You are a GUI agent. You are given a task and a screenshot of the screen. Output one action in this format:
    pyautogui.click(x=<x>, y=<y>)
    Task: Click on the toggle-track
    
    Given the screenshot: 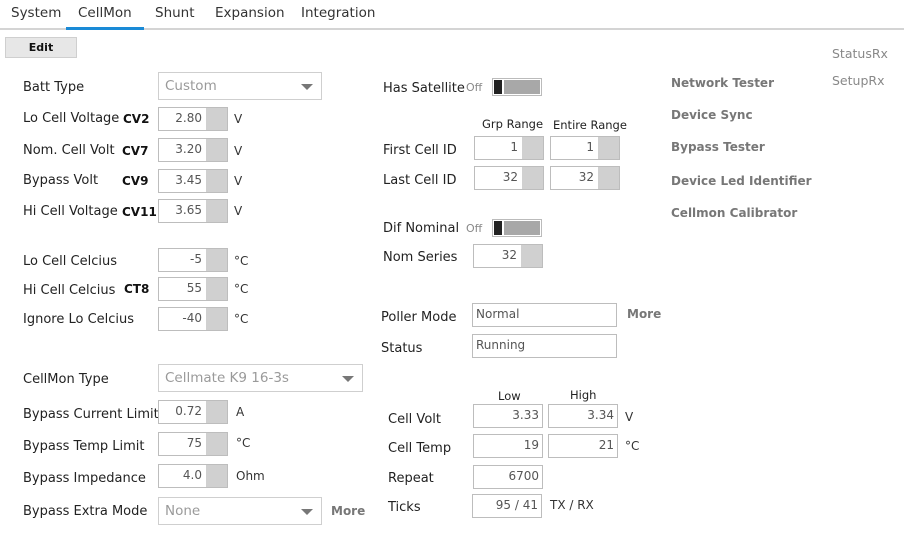 What is the action you would take?
    pyautogui.click(x=522, y=87)
    